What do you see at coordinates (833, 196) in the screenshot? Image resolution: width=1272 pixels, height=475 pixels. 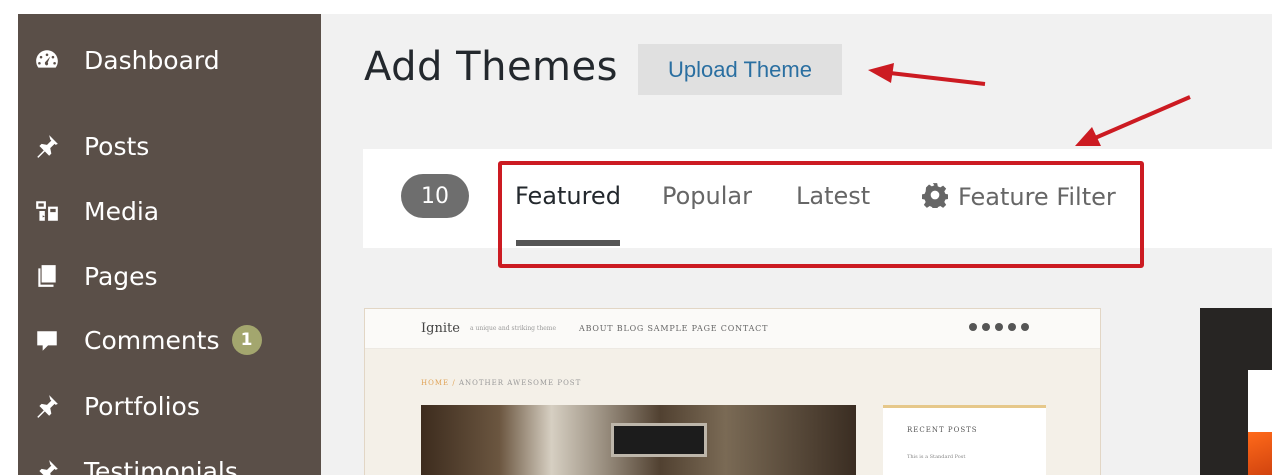 I see `tab-latest: Latest` at bounding box center [833, 196].